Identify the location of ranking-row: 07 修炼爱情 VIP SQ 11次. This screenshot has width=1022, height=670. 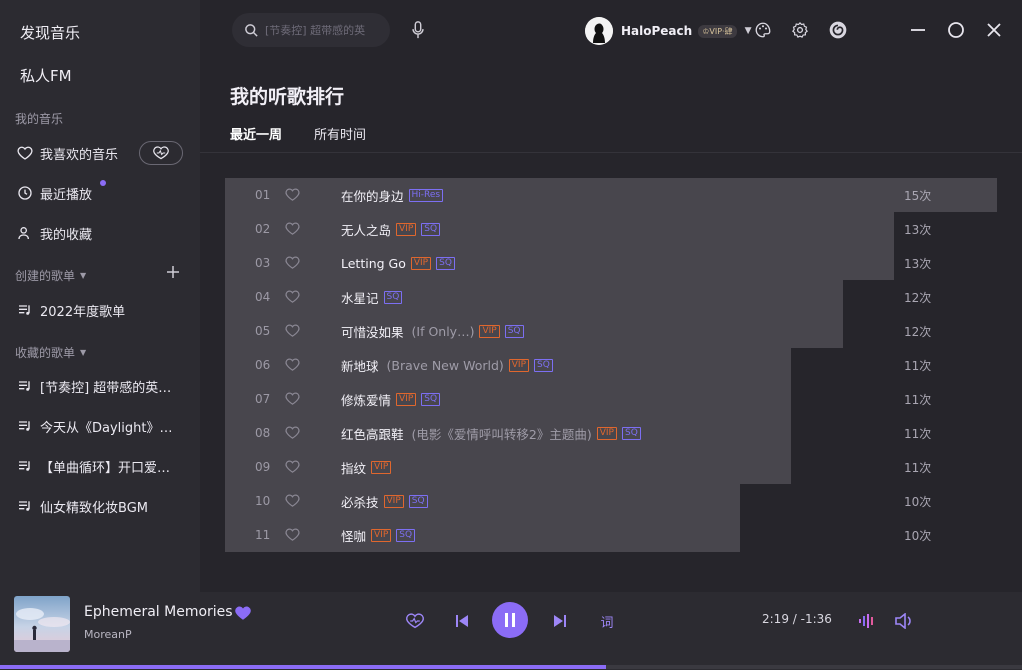
(611, 399).